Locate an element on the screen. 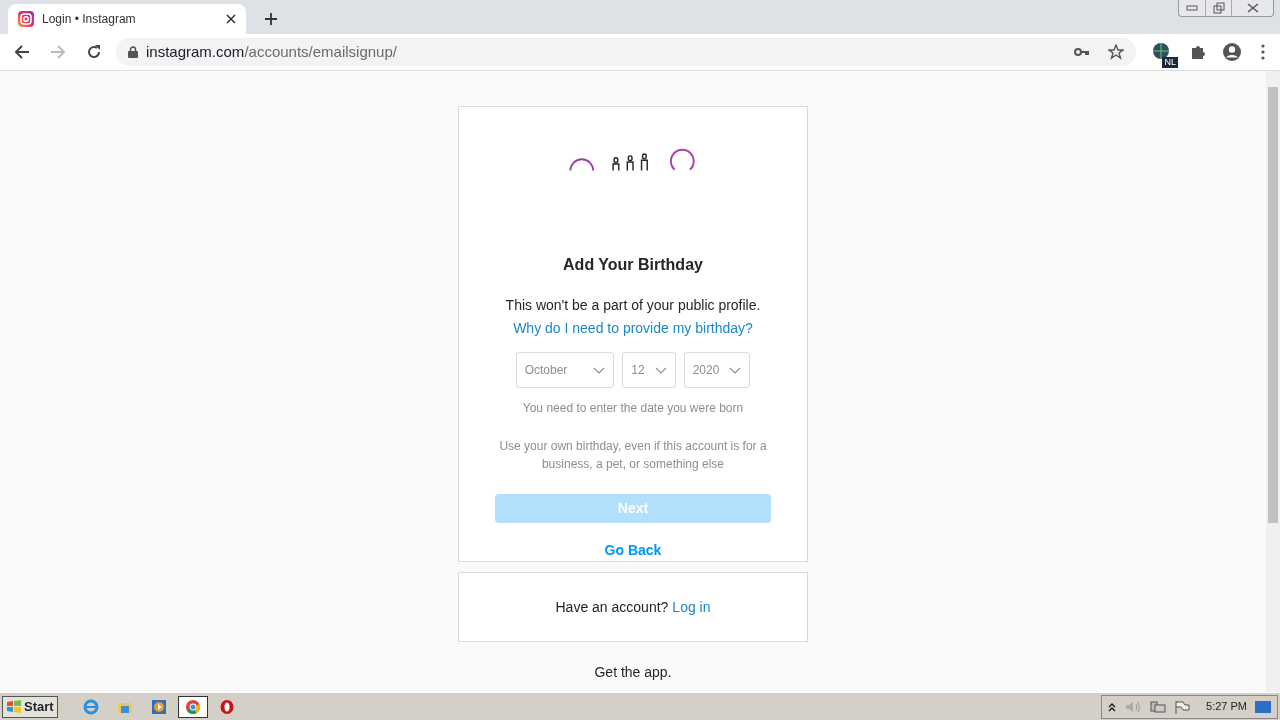 The height and width of the screenshot is (720, 1280). menu-icon is located at coordinates (1263, 52).